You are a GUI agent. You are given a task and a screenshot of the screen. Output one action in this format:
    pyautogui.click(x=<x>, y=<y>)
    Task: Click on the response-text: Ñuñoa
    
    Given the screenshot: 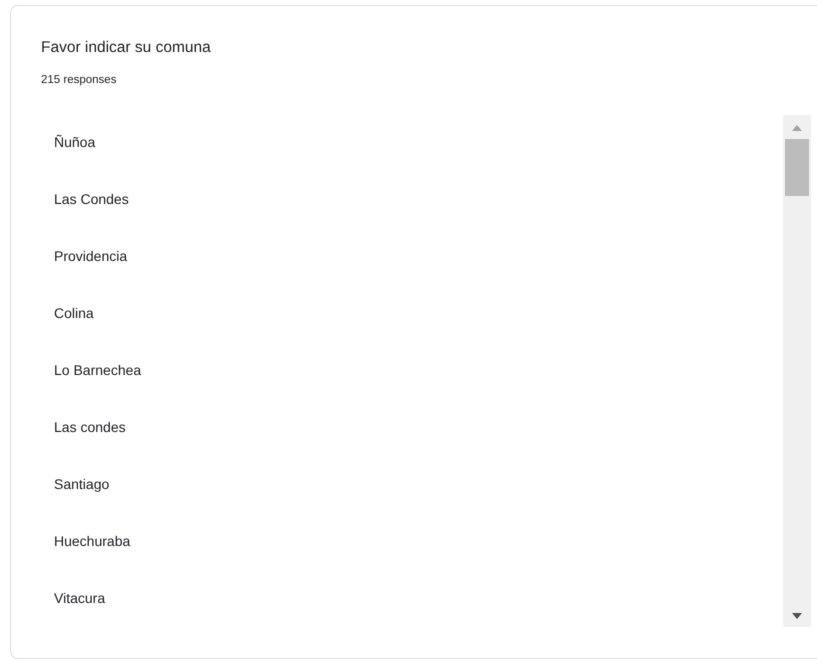 What is the action you would take?
    pyautogui.click(x=75, y=143)
    